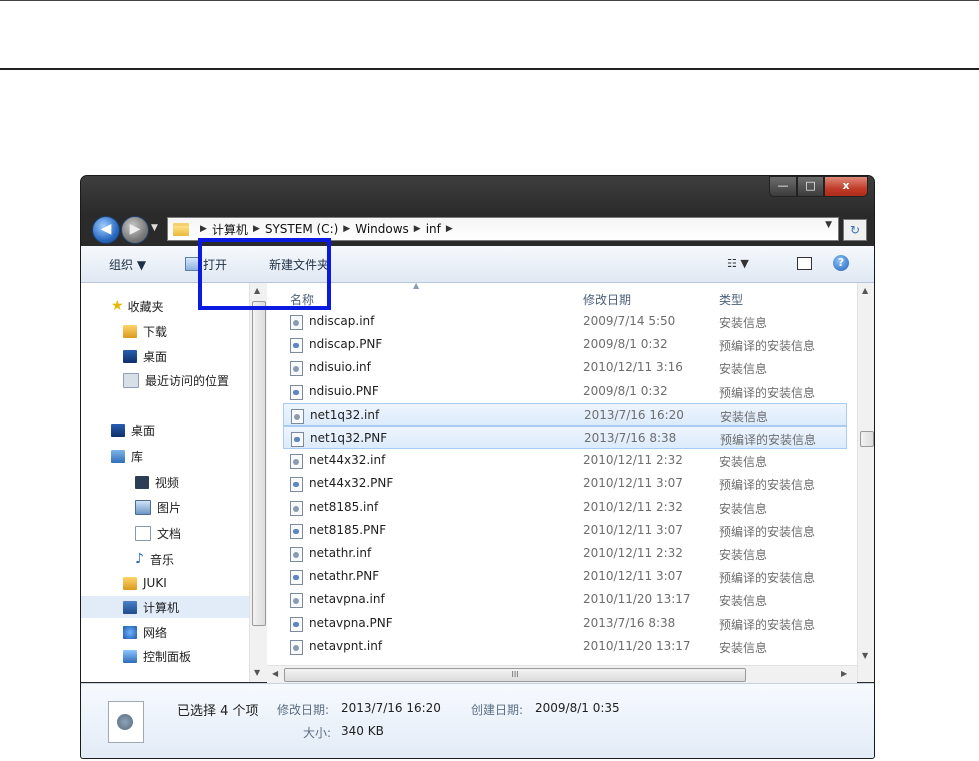 The height and width of the screenshot is (761, 979). I want to click on file-row: net8185.PNF 2010/12/11 3:07 预编译的安装信息, so click(565, 530).